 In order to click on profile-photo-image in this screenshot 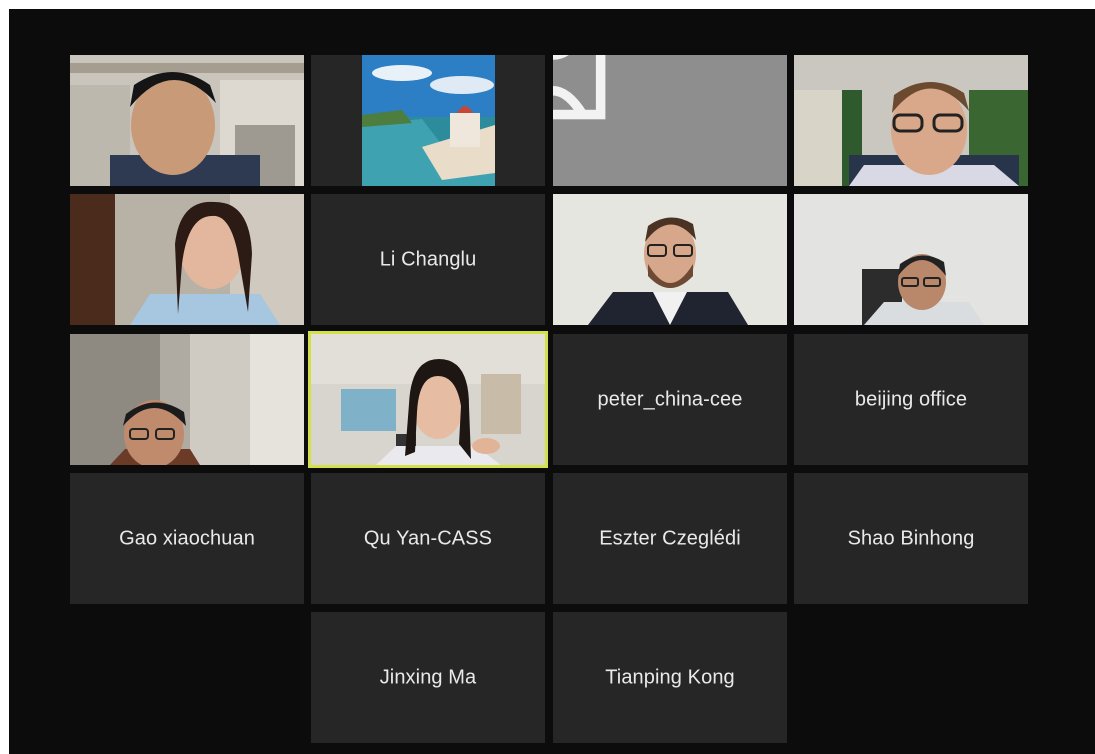, I will do `click(428, 120)`.